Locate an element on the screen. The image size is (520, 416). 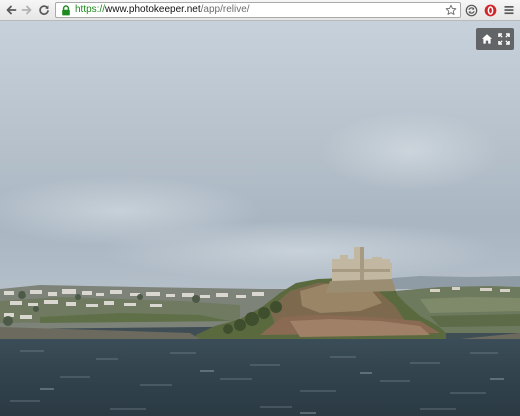
url-host: www.photokeeper.net is located at coordinates (153, 9).